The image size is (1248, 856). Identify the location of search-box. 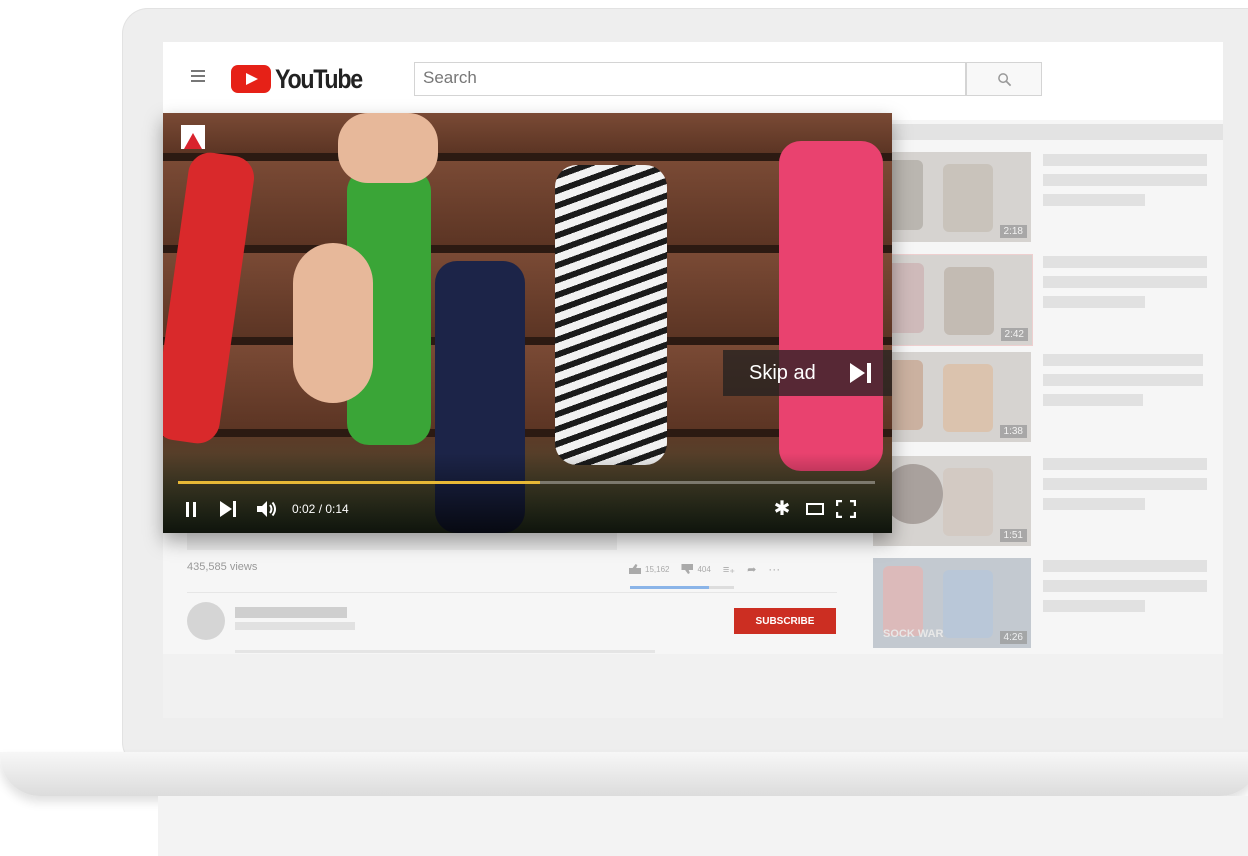
(692, 79).